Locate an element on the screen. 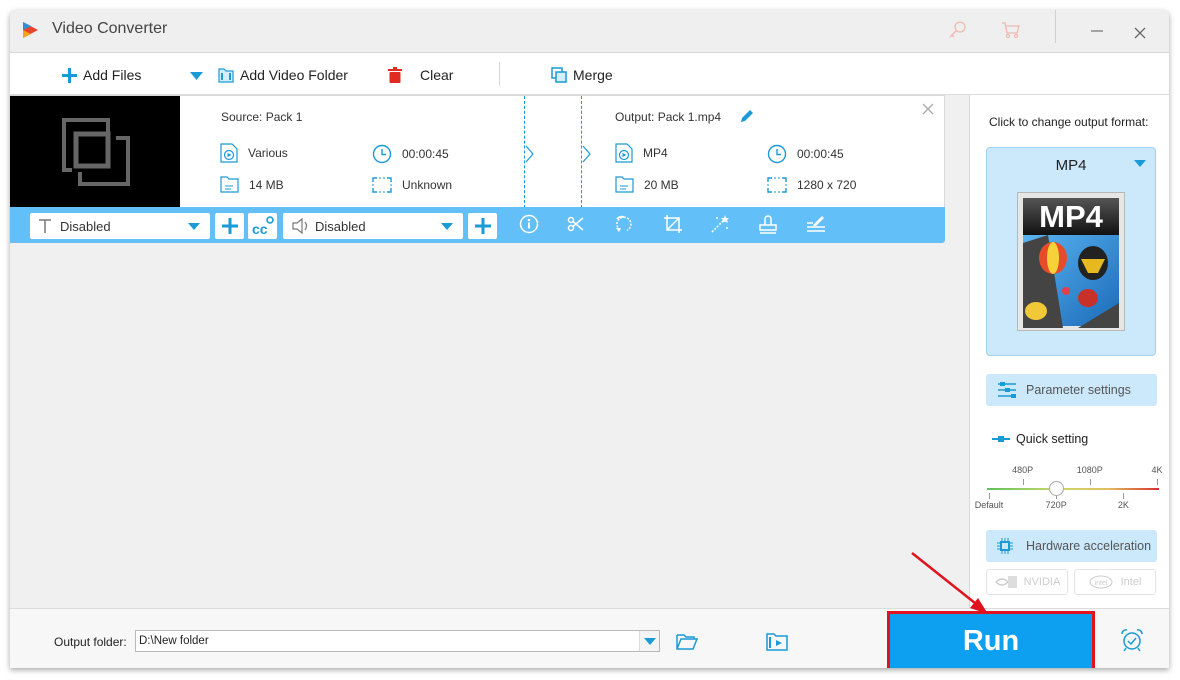  text-subtitle-icon is located at coordinates (45, 226).